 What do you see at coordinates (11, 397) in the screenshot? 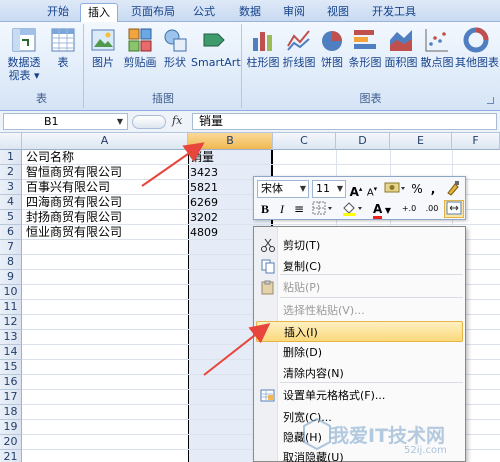
I see `row-header: 17` at bounding box center [11, 397].